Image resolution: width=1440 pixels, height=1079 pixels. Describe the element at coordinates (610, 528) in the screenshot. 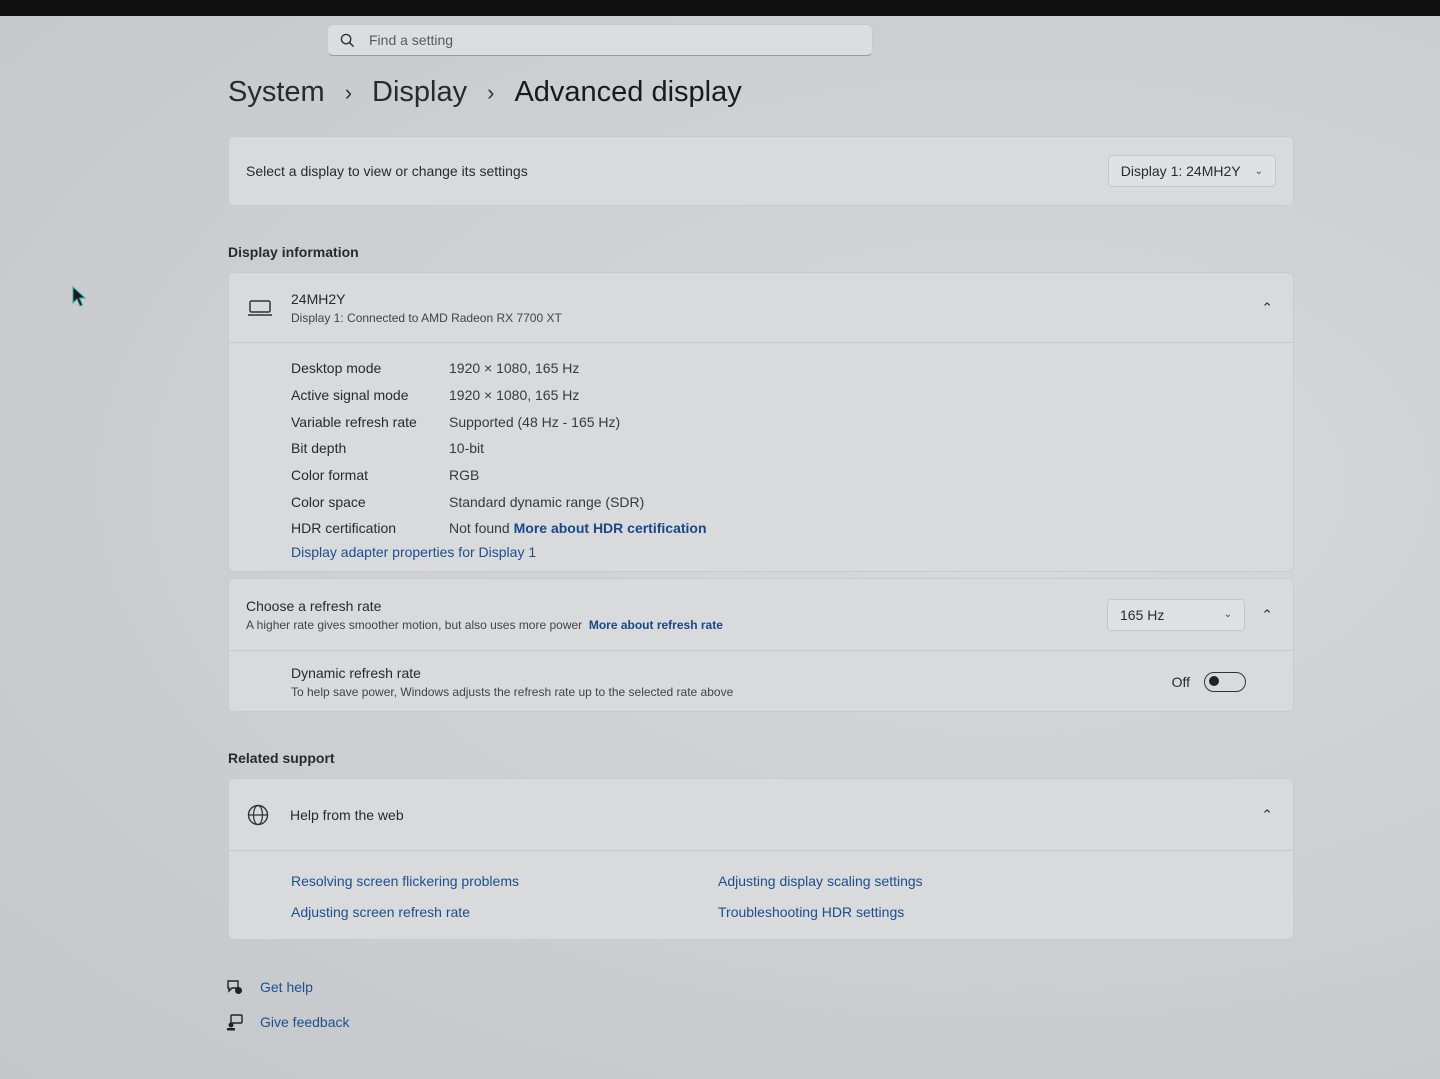

I see `hdr-cert-link: More about HDR certification` at that location.